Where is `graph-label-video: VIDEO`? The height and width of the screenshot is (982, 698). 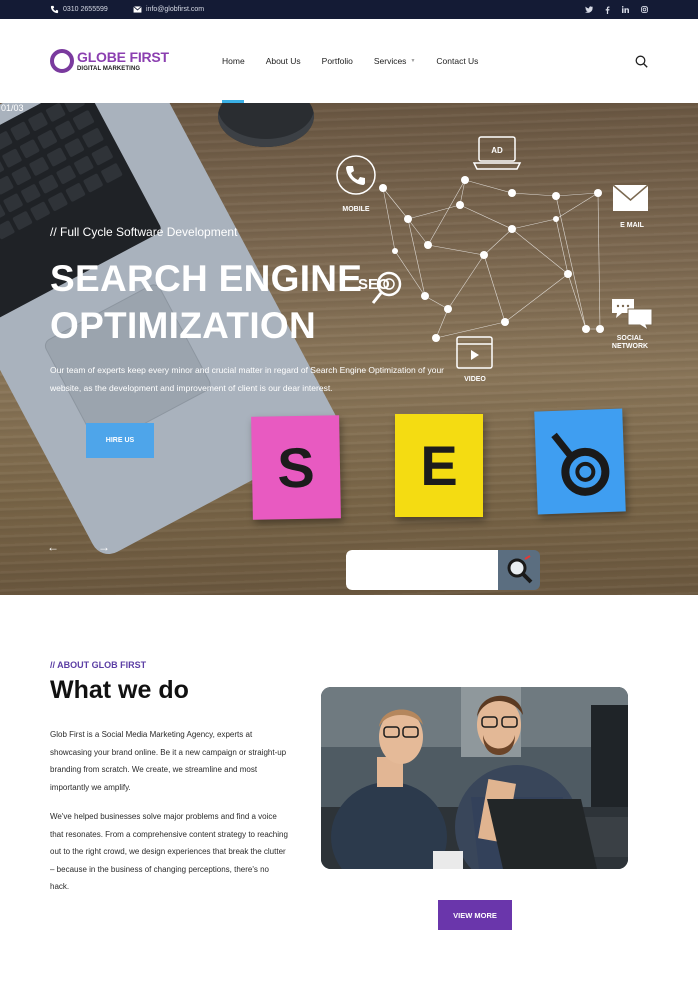
graph-label-video: VIDEO is located at coordinates (475, 379).